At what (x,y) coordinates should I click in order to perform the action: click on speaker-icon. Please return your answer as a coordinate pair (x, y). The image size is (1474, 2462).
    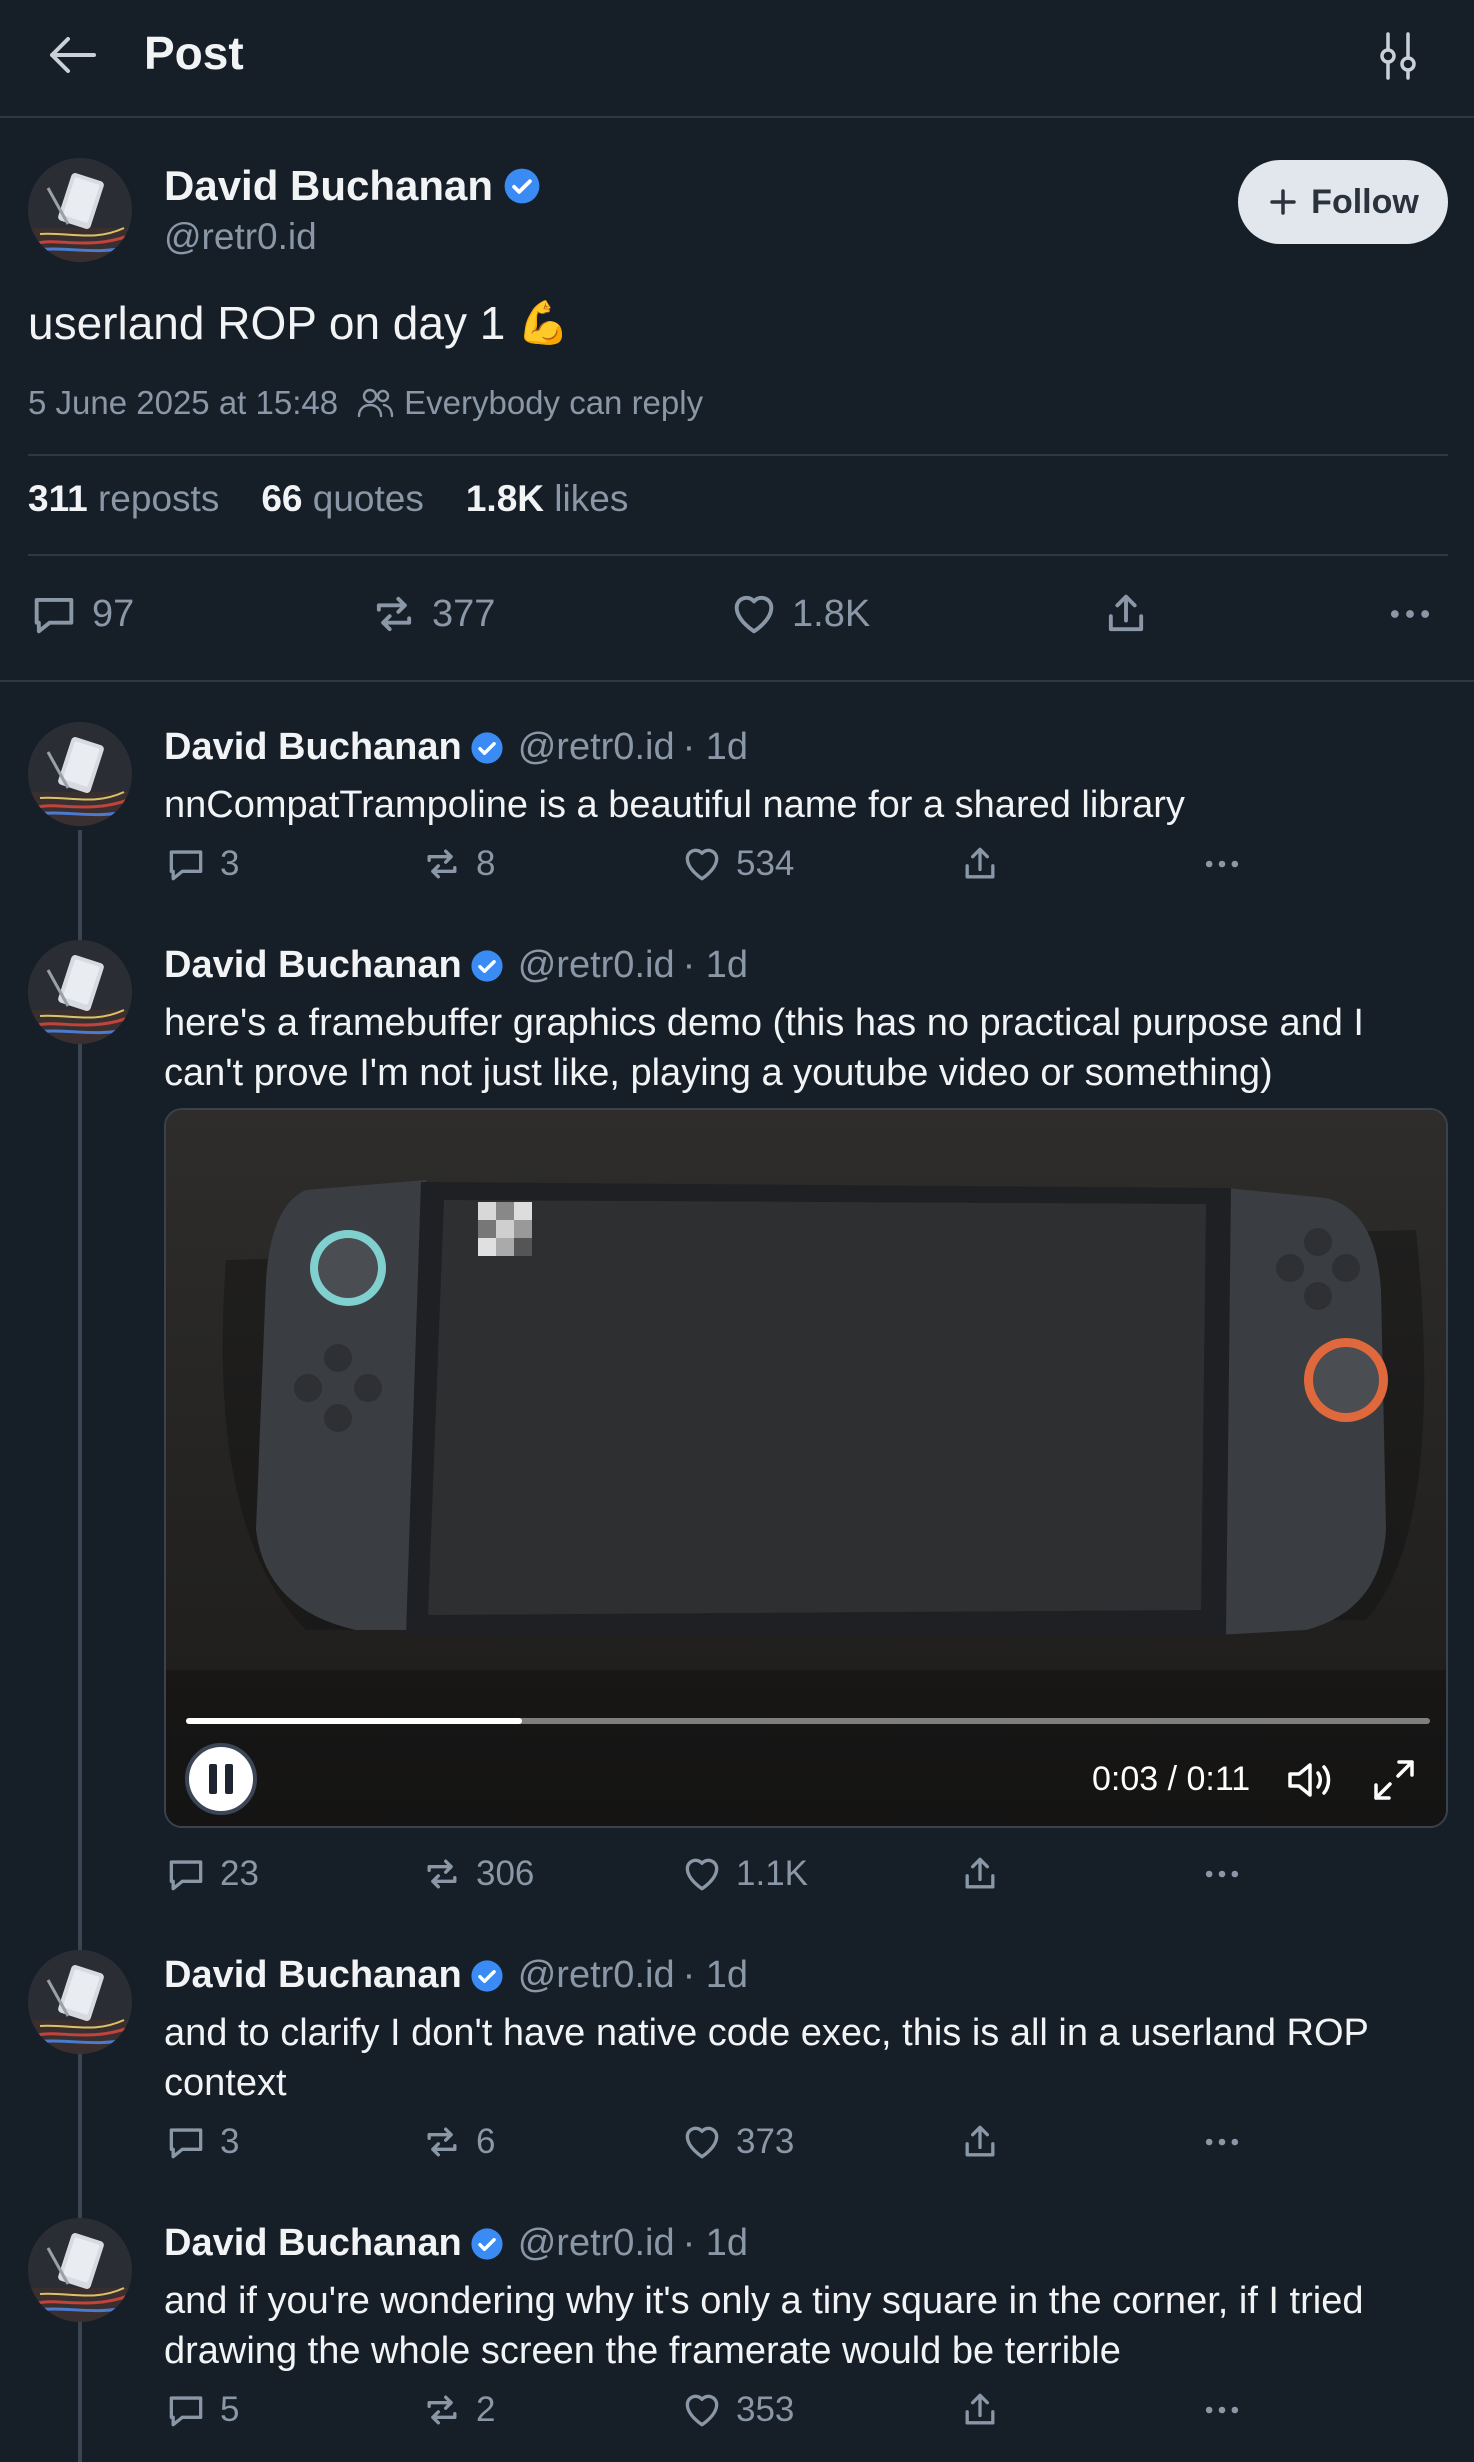
    Looking at the image, I should click on (1309, 1780).